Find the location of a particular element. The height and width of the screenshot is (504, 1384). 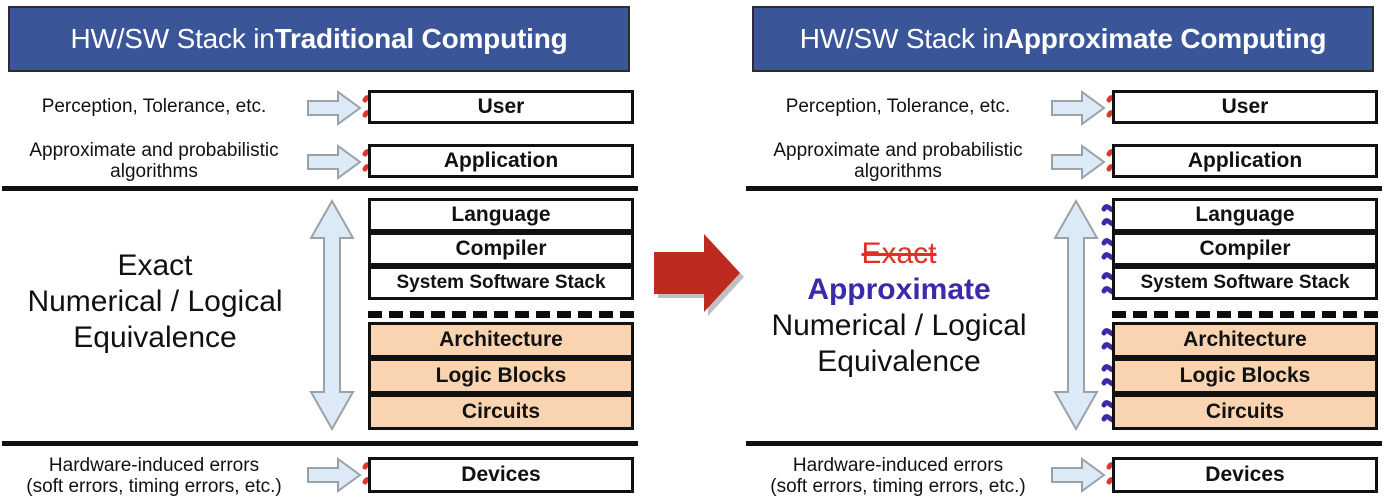

panel-title-plain-text-right: HW/SW Stack in is located at coordinates (901, 38).